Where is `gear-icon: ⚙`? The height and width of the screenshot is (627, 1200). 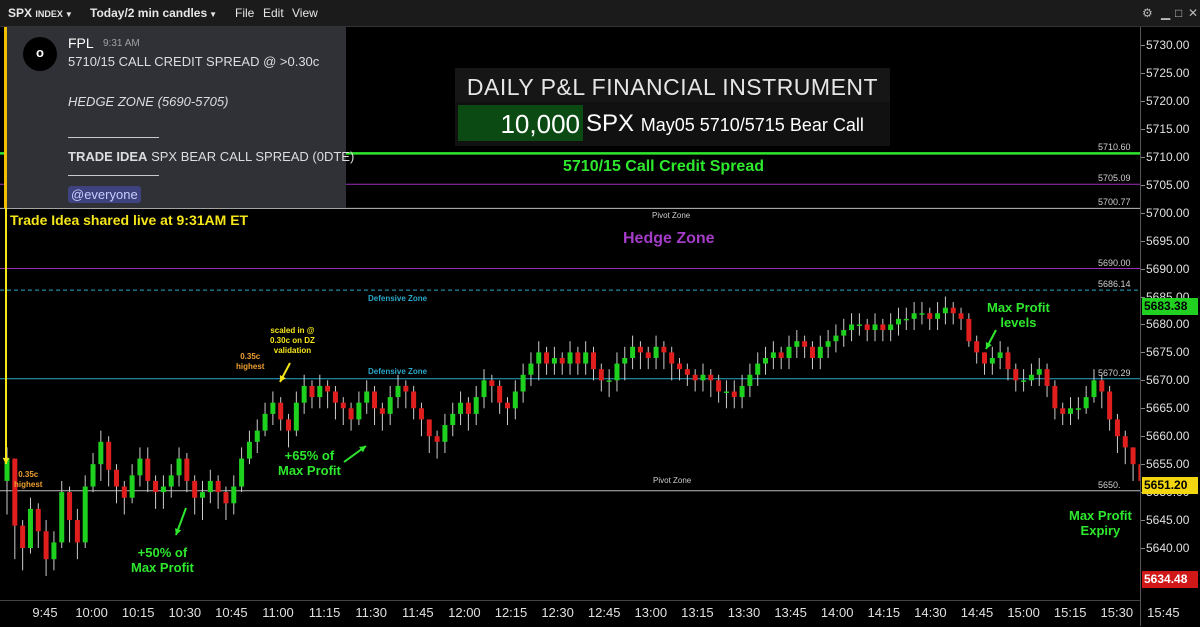 gear-icon: ⚙ is located at coordinates (1147, 13).